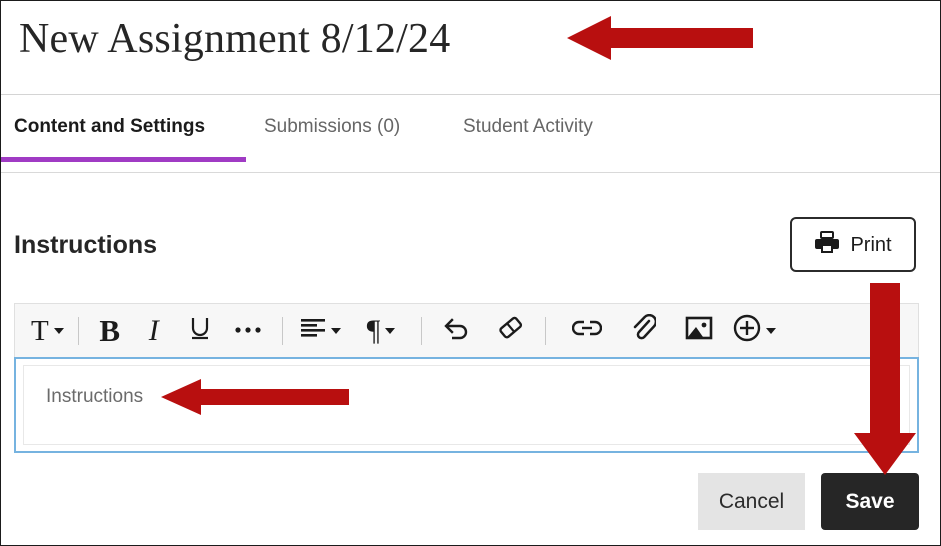 Image resolution: width=941 pixels, height=546 pixels. I want to click on align-button, so click(320, 331).